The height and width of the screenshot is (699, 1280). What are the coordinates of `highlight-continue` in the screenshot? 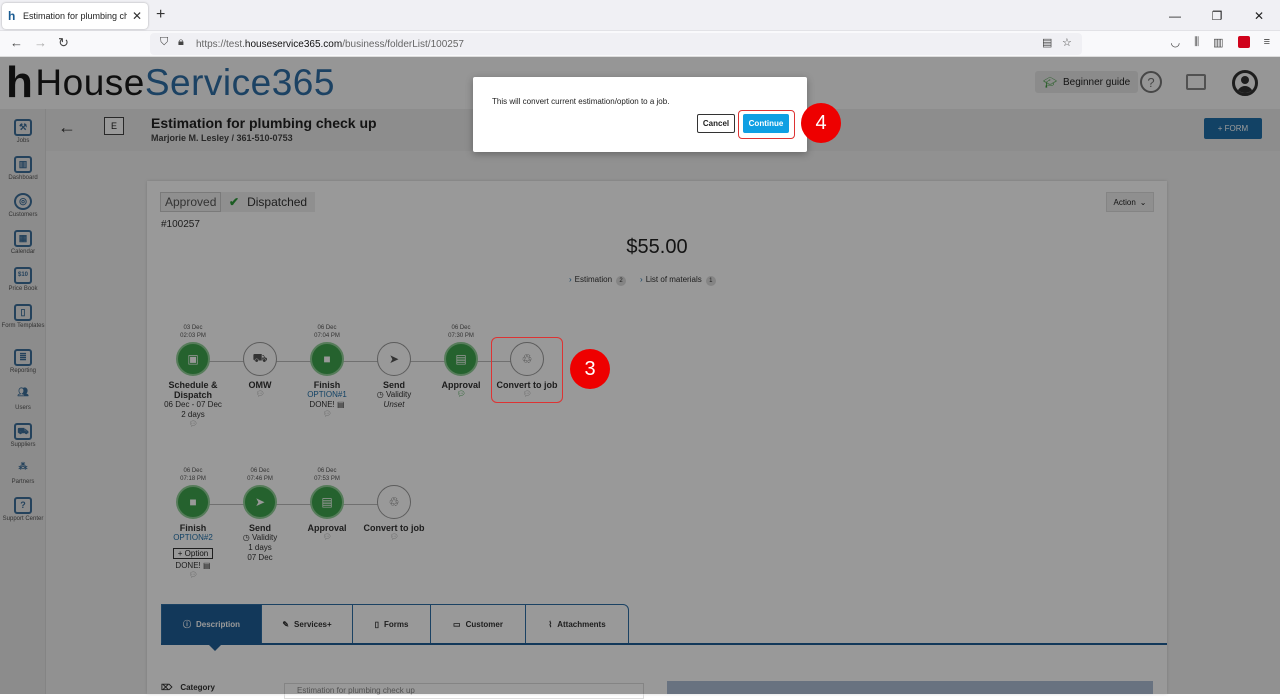 It's located at (766, 124).